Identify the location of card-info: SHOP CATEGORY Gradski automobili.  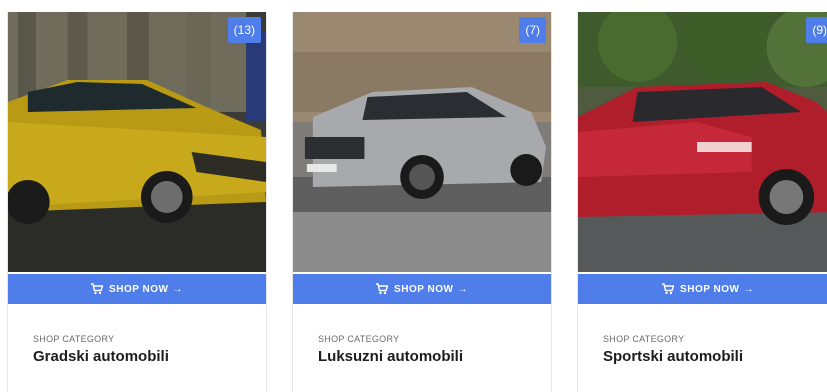
(101, 349).